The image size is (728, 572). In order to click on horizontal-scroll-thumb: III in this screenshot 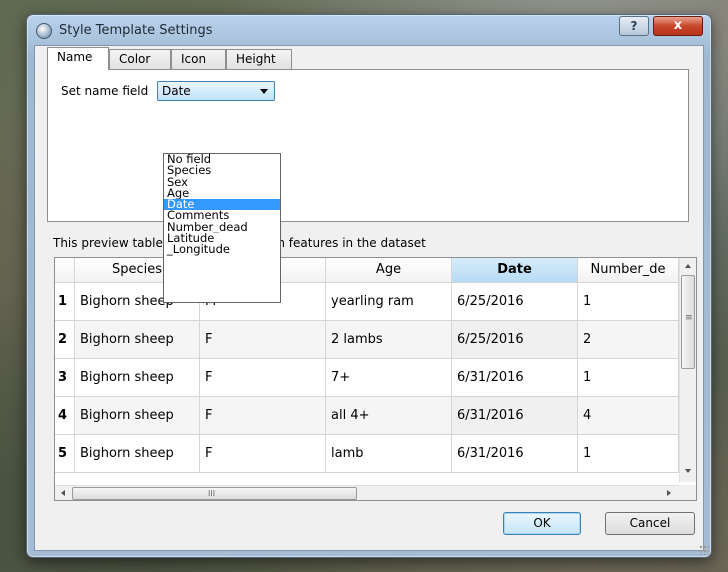, I will do `click(214, 493)`.